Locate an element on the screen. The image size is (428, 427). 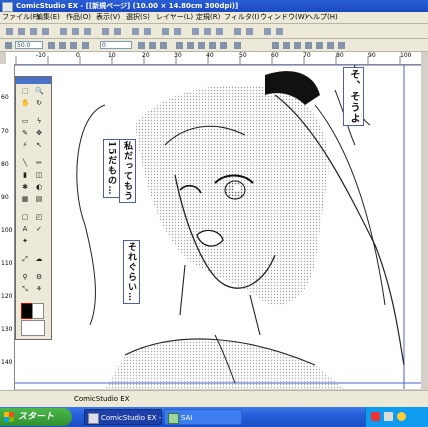
ruler-icon is located at coordinates (177, 31).